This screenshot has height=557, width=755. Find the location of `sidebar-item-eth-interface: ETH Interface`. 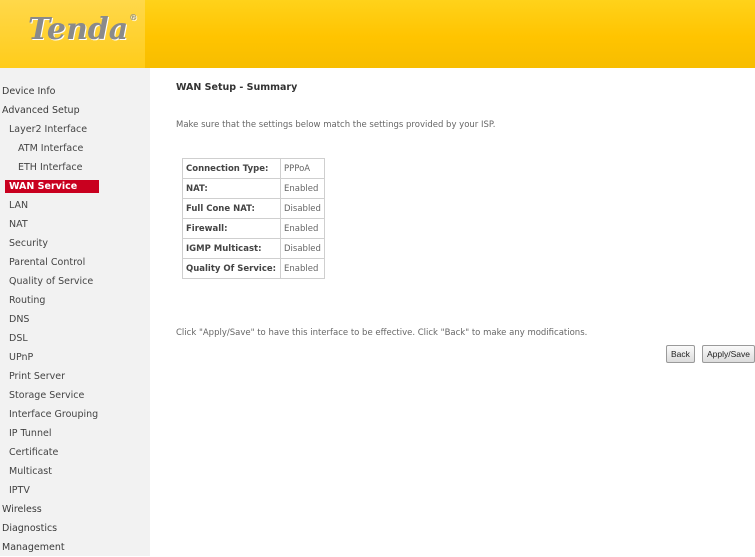

sidebar-item-eth-interface: ETH Interface is located at coordinates (75, 167).